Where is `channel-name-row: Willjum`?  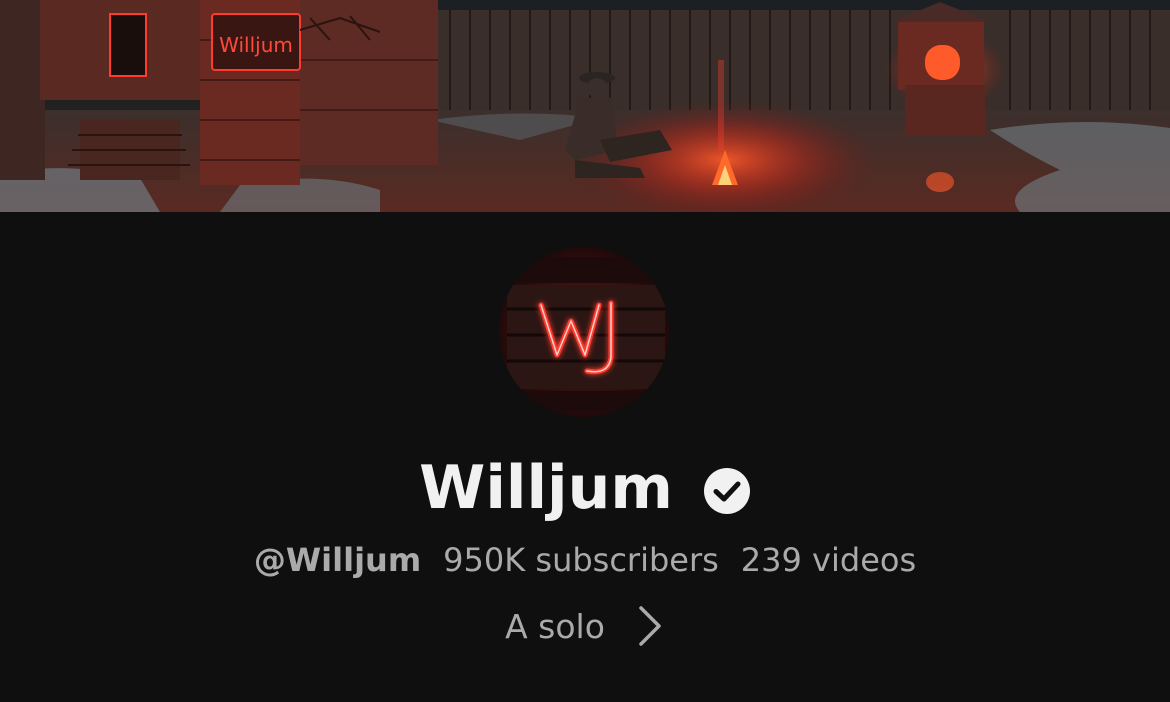
channel-name-row: Willjum is located at coordinates (585, 488).